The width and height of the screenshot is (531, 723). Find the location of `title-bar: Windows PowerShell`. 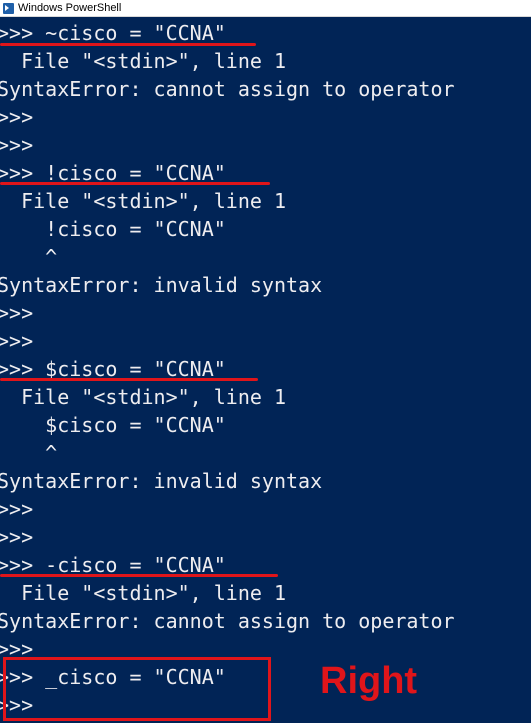

title-bar: Windows PowerShell is located at coordinates (265, 8).